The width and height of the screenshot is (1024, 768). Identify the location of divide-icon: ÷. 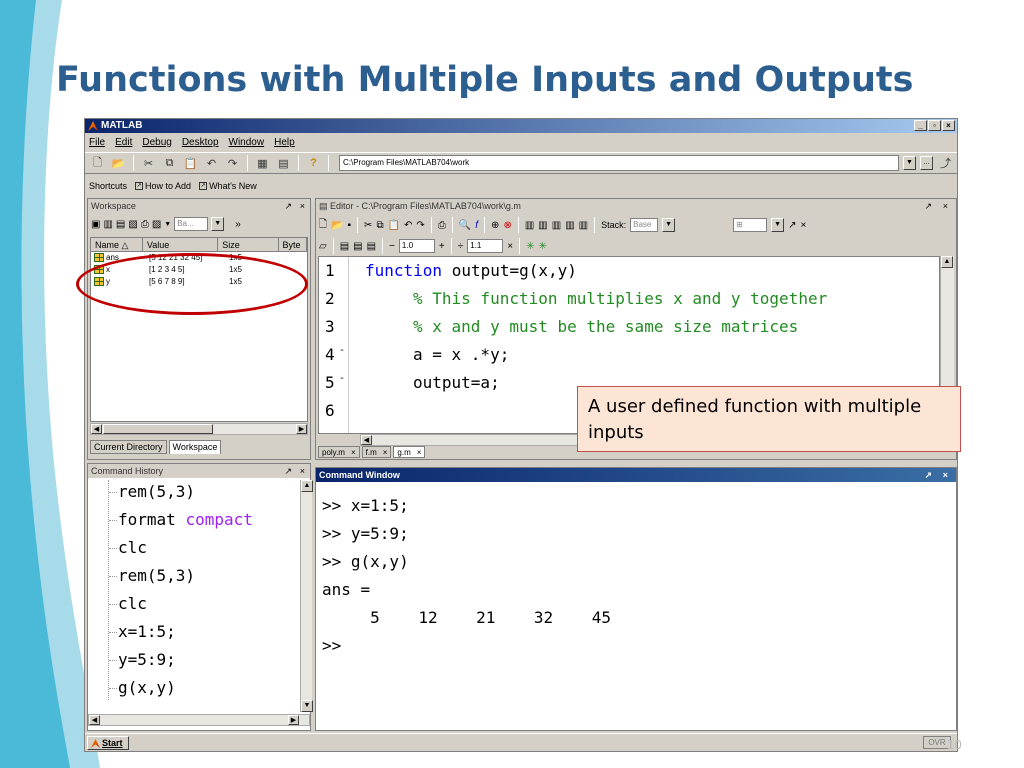
(461, 246).